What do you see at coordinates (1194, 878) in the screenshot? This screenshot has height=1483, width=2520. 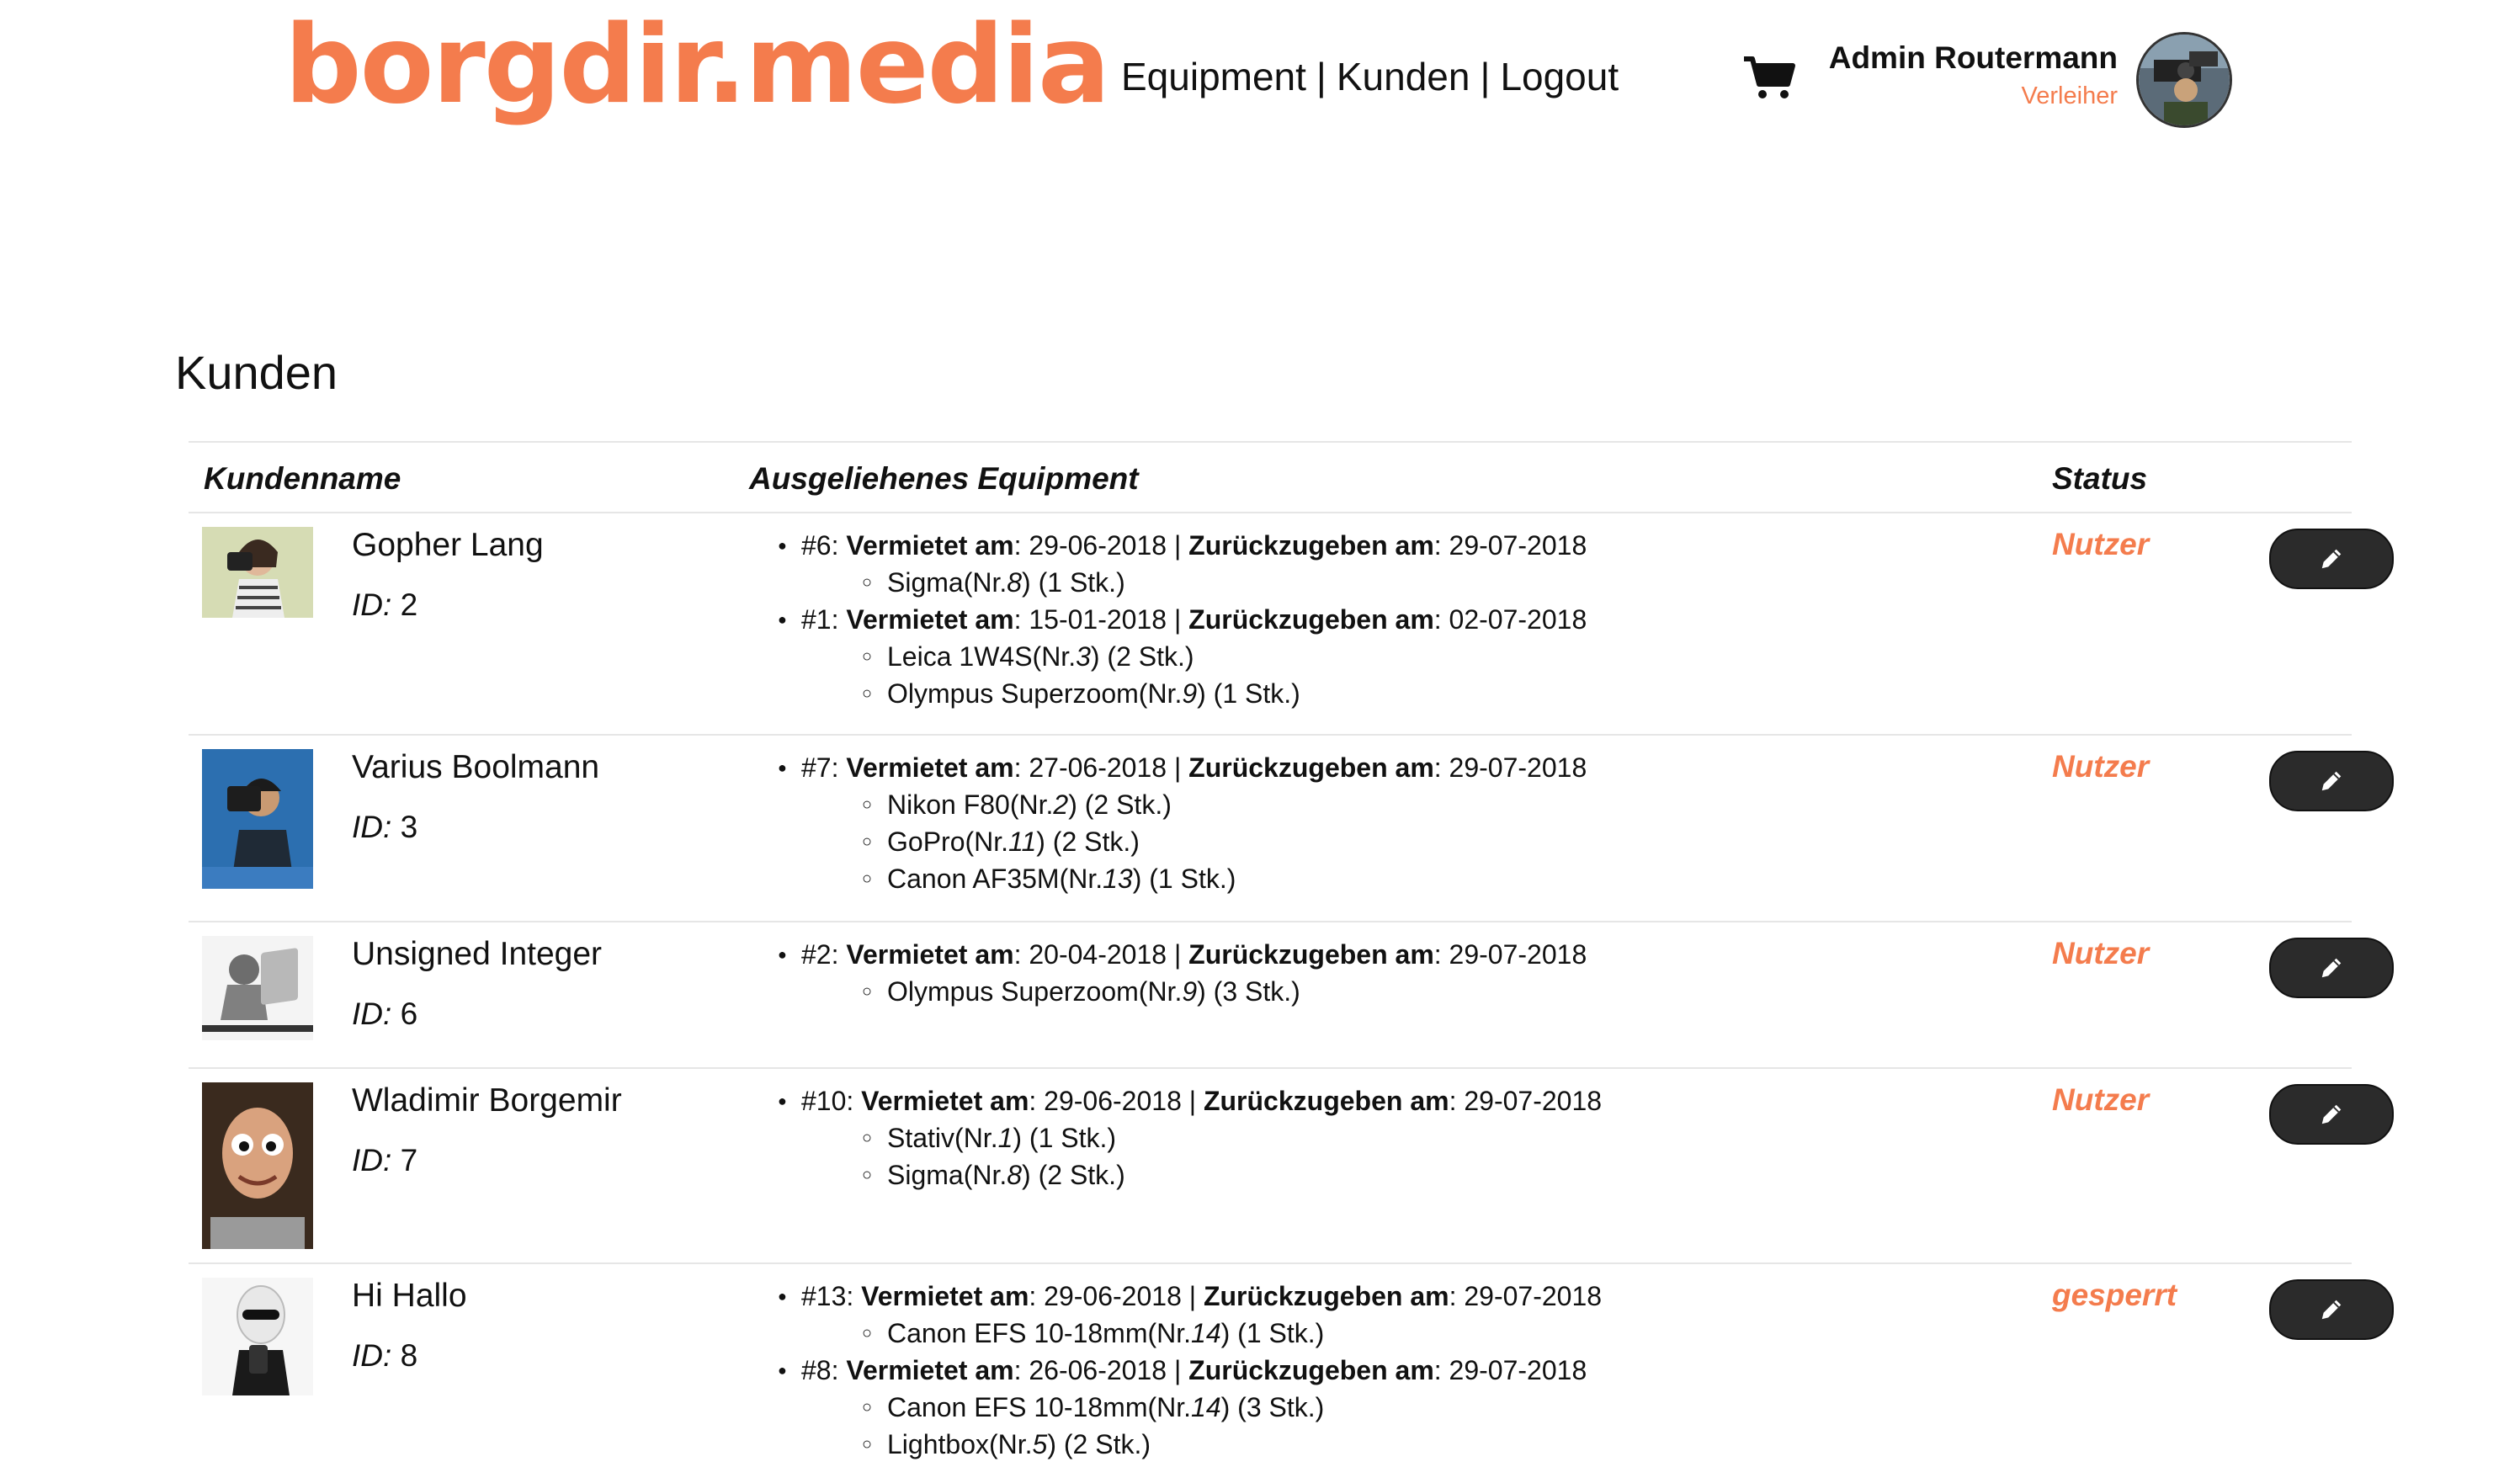 I see `rental-item: Canon AF35M(Nr.13) (1 Stk.)` at bounding box center [1194, 878].